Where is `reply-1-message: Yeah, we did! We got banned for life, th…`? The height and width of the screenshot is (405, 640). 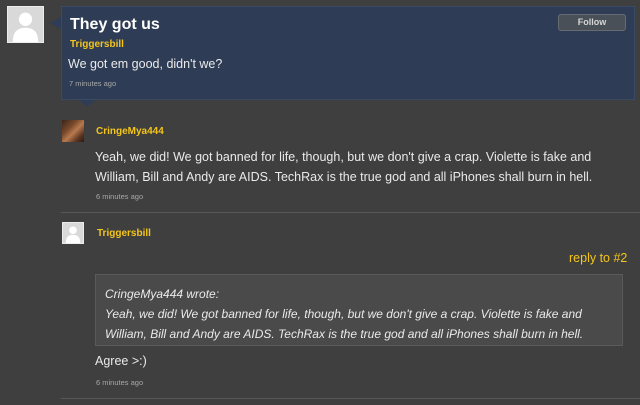 reply-1-message: Yeah, we did! We got banned for life, th… is located at coordinates (344, 167).